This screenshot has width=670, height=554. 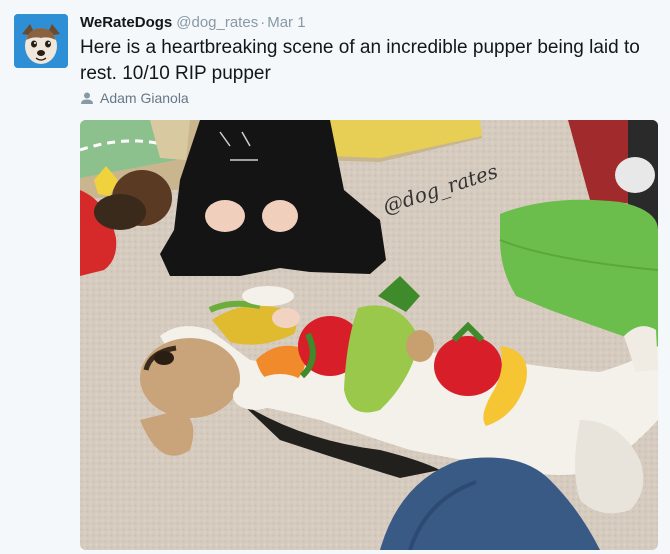 I want to click on user-handle: @dog_rates, so click(x=217, y=22).